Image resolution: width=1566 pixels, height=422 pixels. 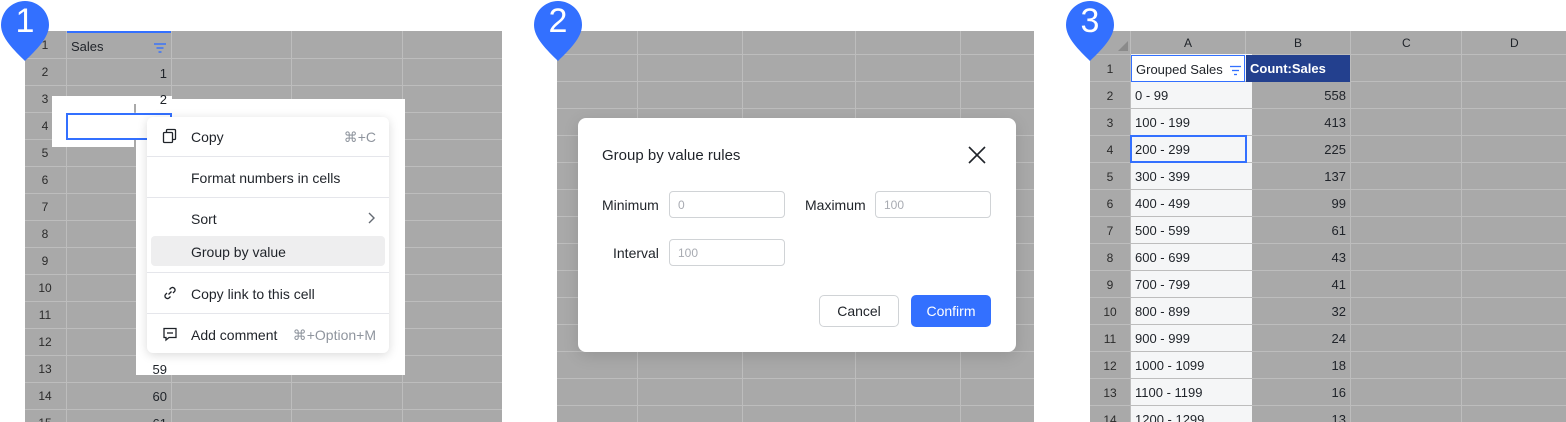 I want to click on confirm-button: Confirm, so click(x=951, y=311).